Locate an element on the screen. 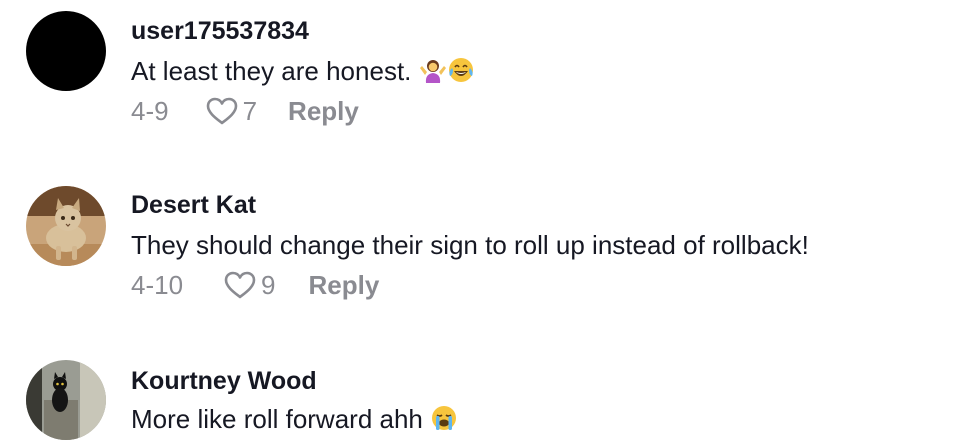 Image resolution: width=978 pixels, height=444 pixels. comment-text: More like roll forward ahh is located at coordinates (294, 421).